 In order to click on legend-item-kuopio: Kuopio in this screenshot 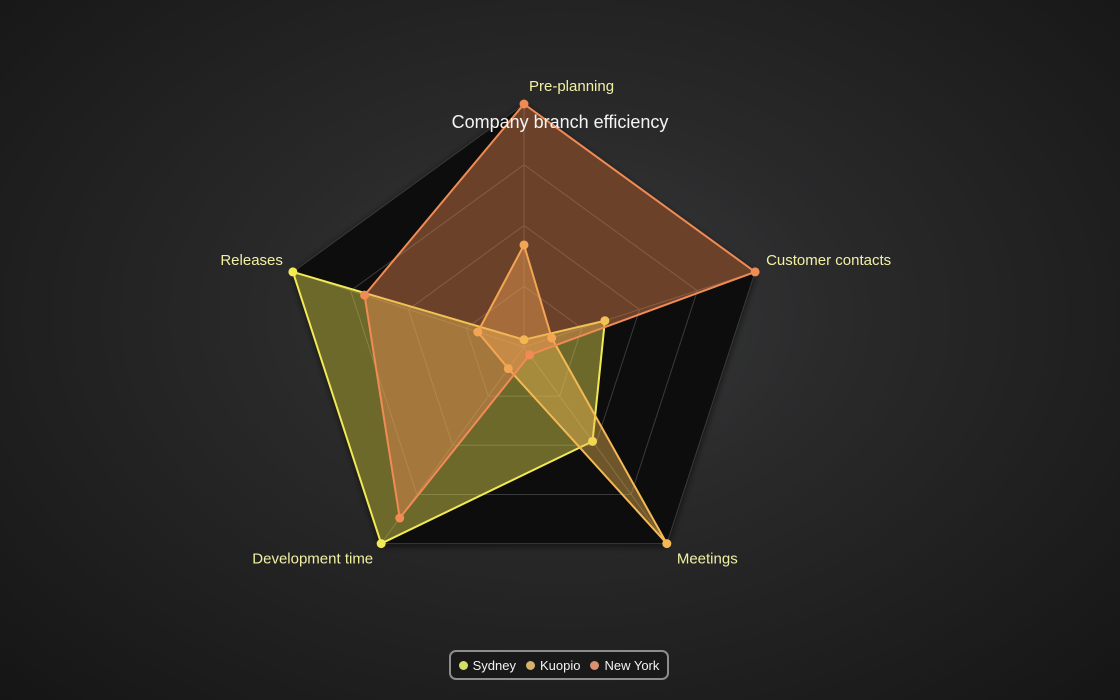, I will do `click(553, 665)`.